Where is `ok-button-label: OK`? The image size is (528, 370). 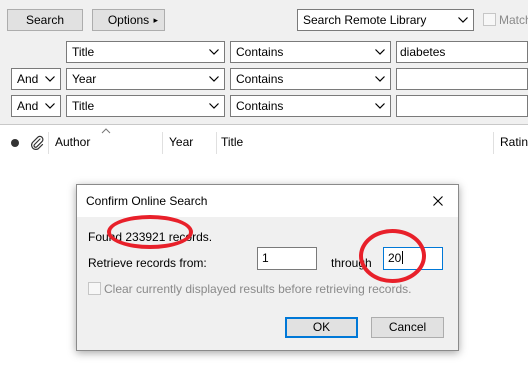
ok-button-label: OK is located at coordinates (321, 327).